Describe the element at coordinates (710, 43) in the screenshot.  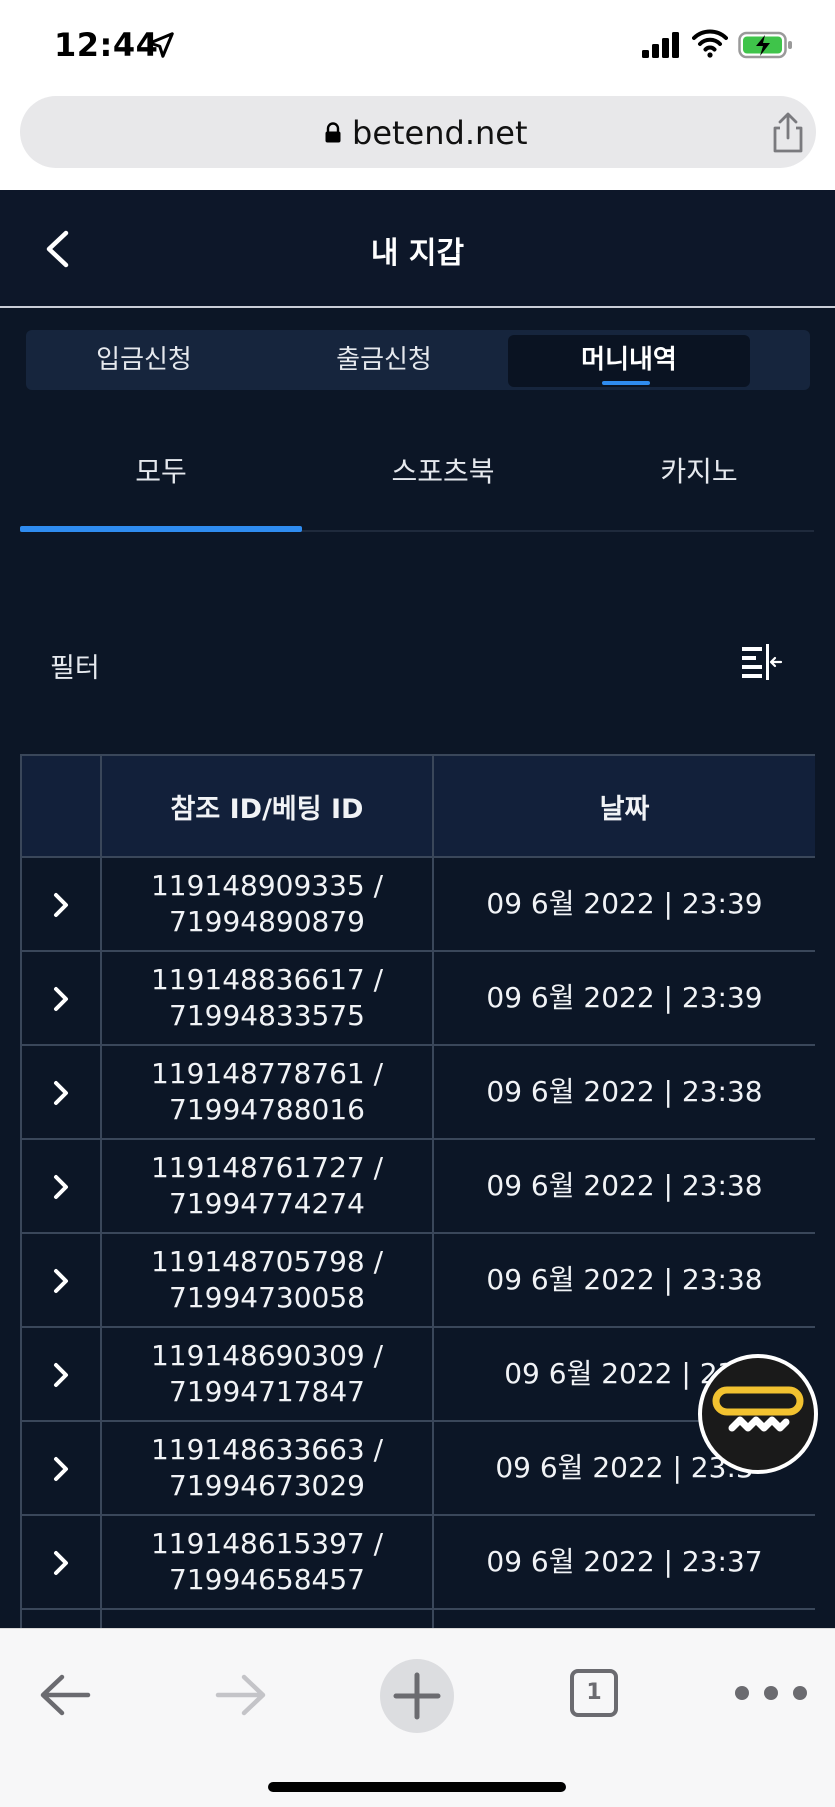
I see `wifi-icon` at that location.